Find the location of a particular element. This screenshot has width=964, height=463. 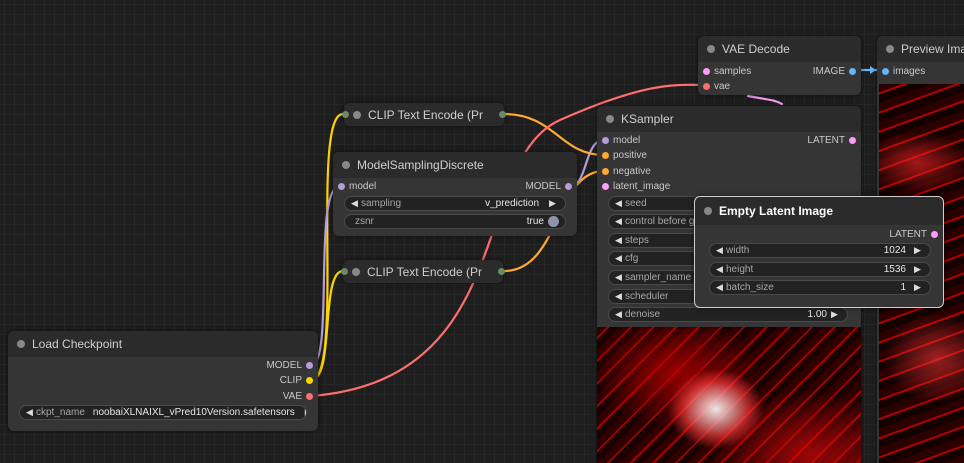

input-images: images is located at coordinates (917, 71).